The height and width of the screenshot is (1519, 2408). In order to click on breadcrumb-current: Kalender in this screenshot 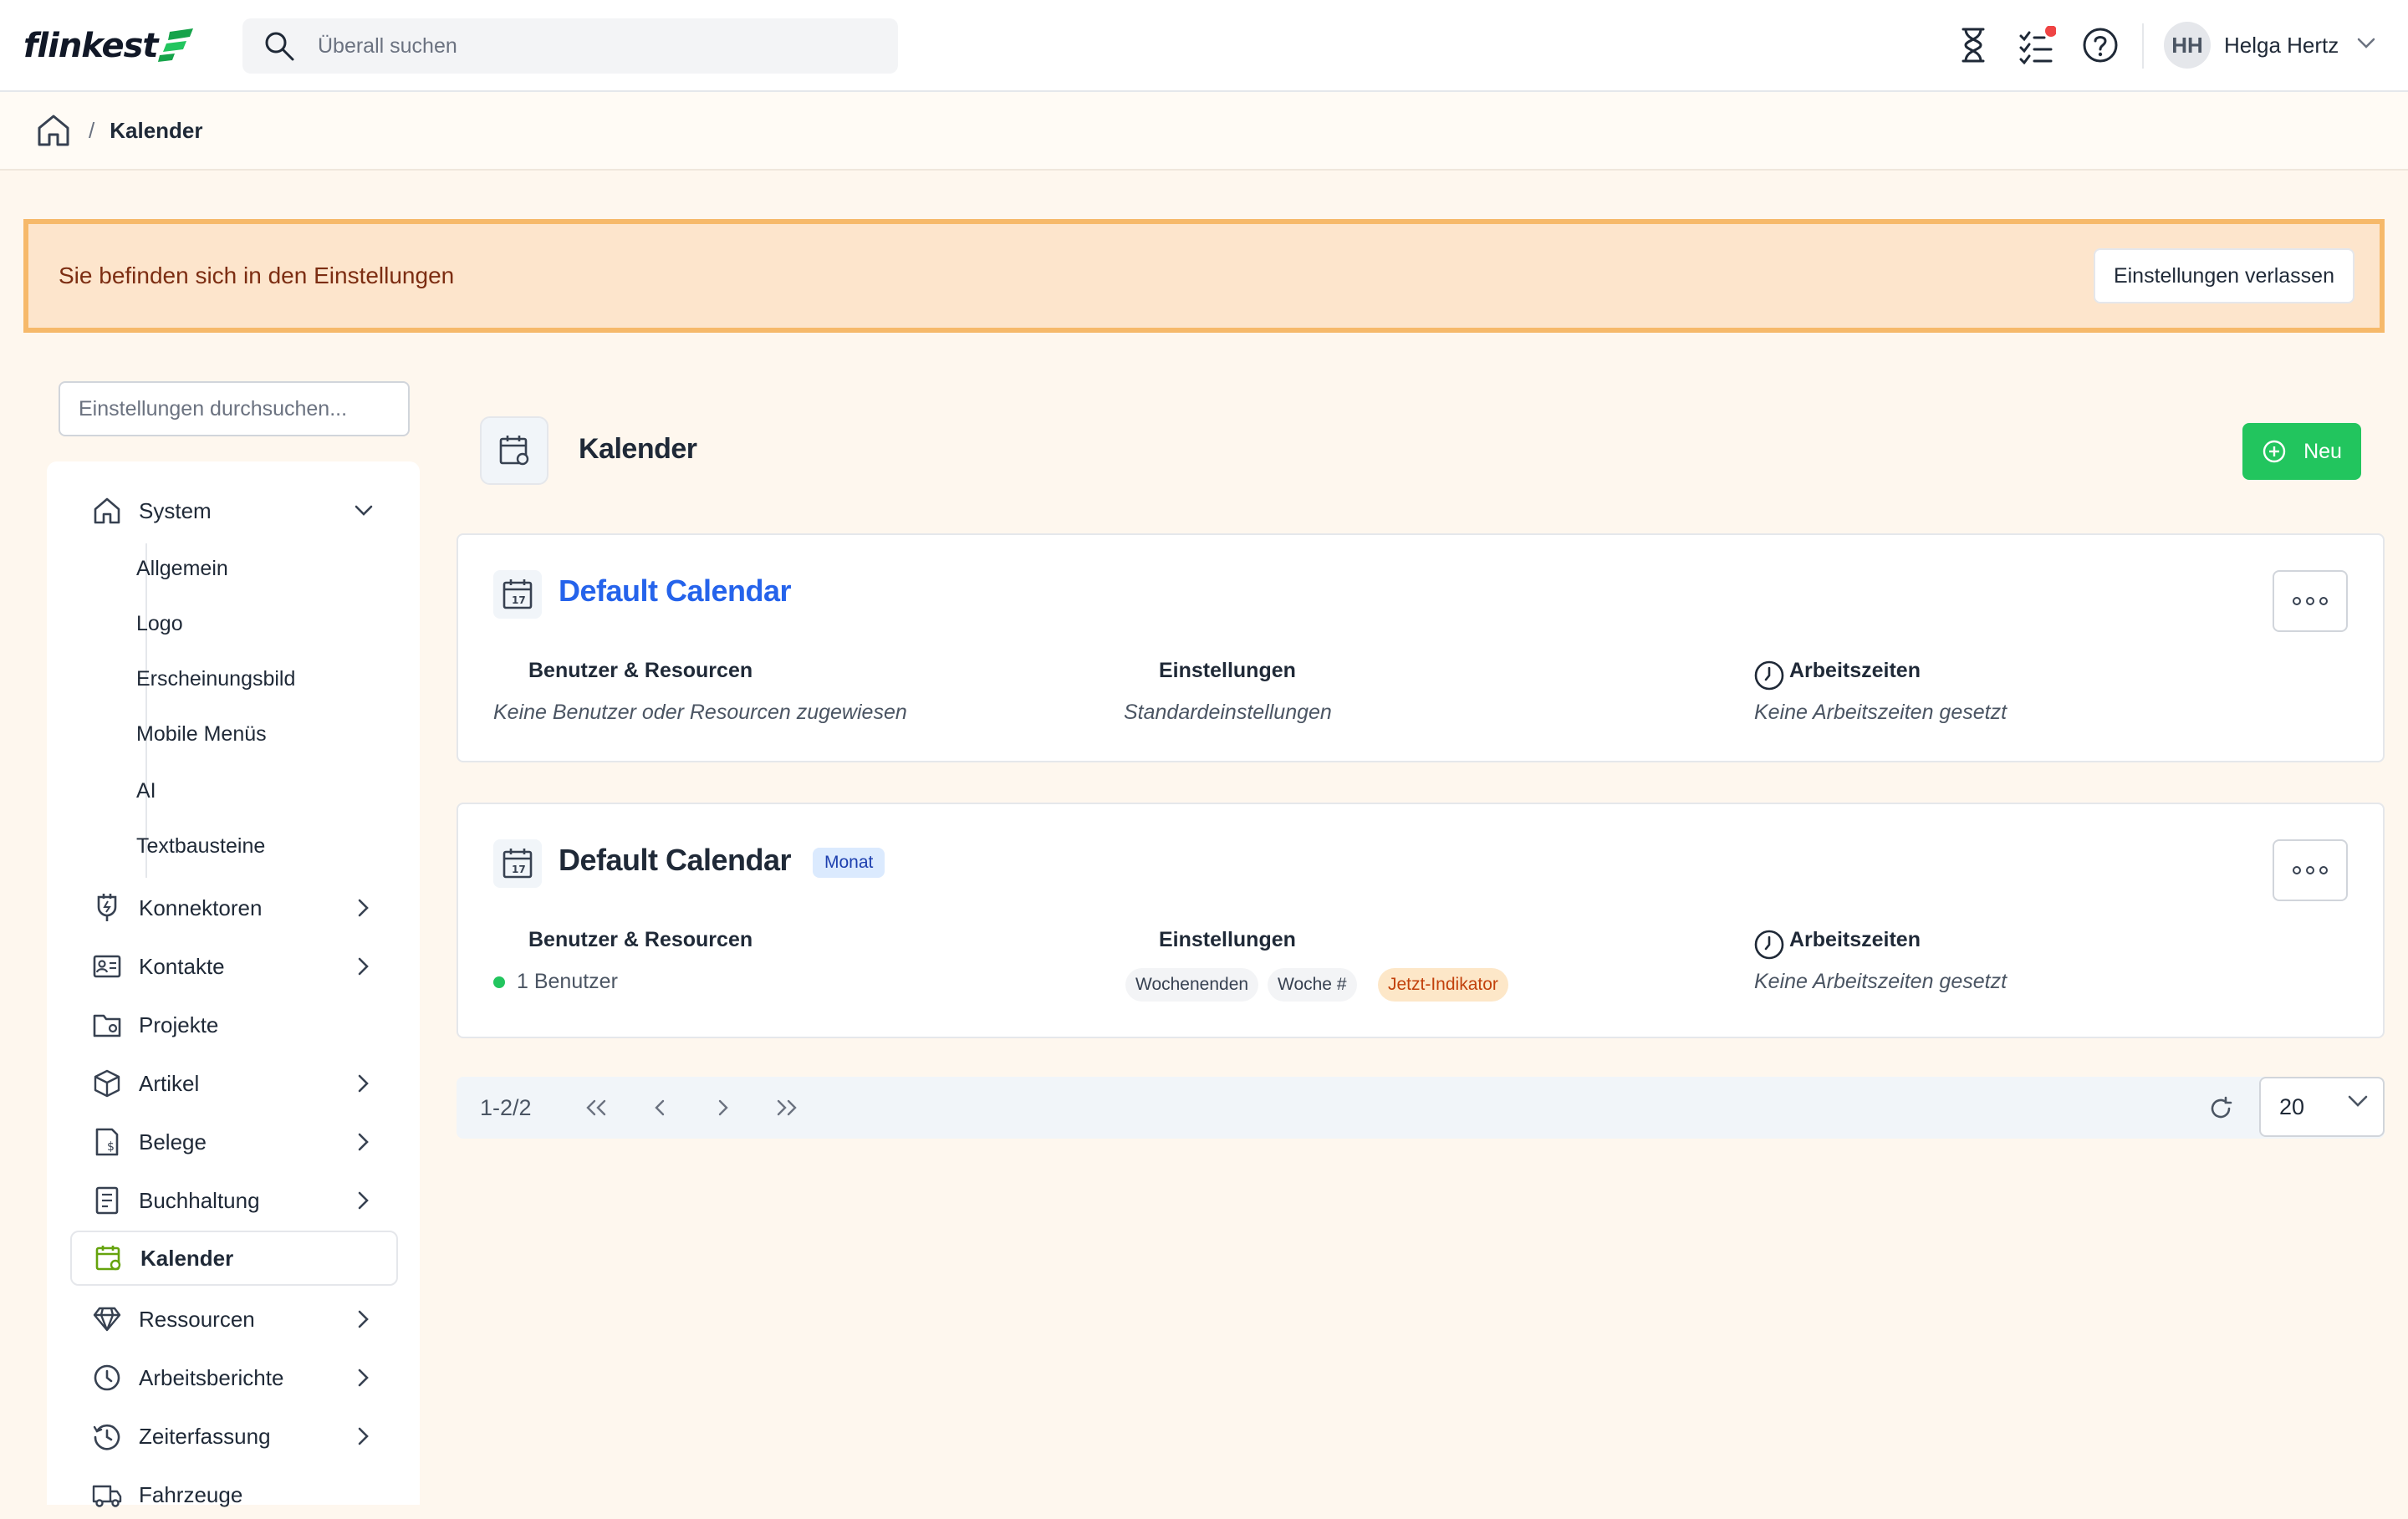, I will do `click(157, 130)`.